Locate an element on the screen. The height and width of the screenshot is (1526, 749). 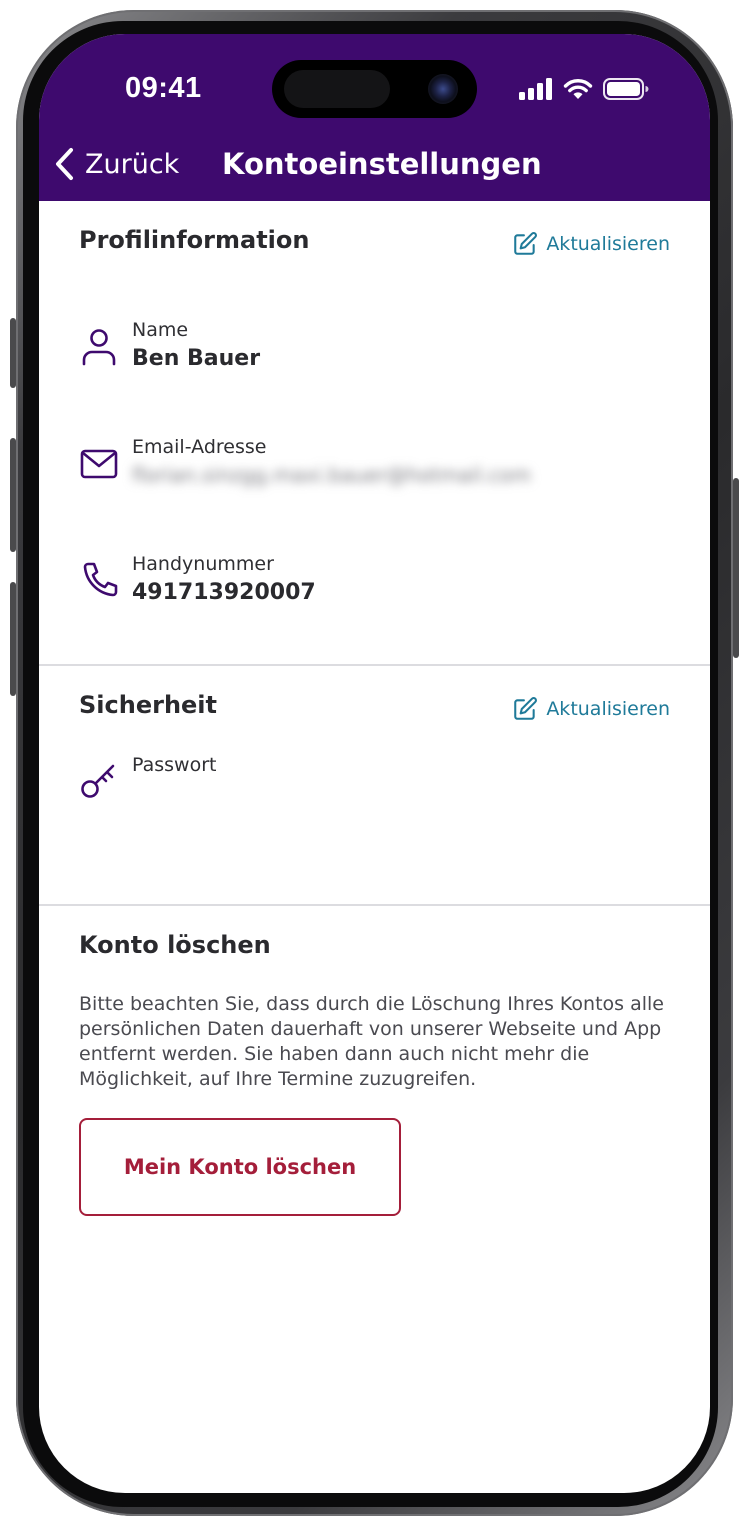
chevron-left-icon is located at coordinates (64, 164).